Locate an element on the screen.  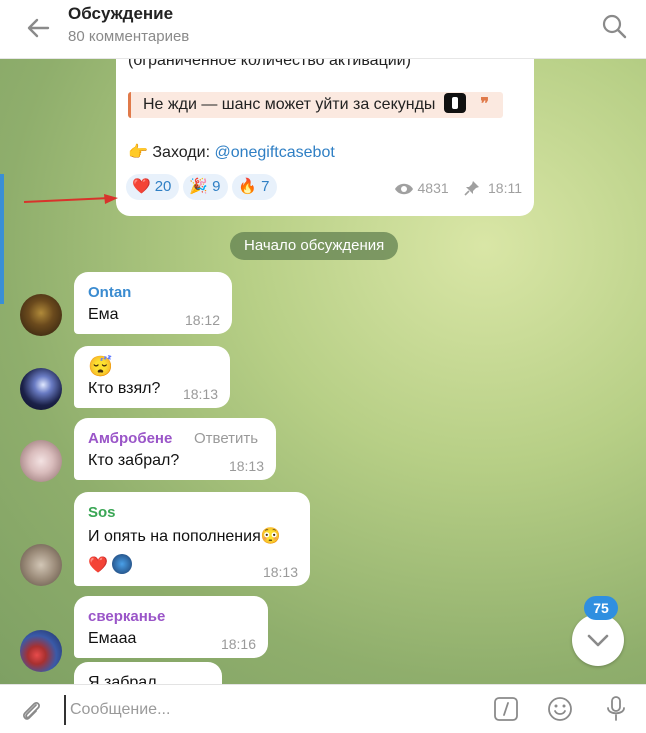
pointing-hand-icon: 👉 is located at coordinates (138, 152).